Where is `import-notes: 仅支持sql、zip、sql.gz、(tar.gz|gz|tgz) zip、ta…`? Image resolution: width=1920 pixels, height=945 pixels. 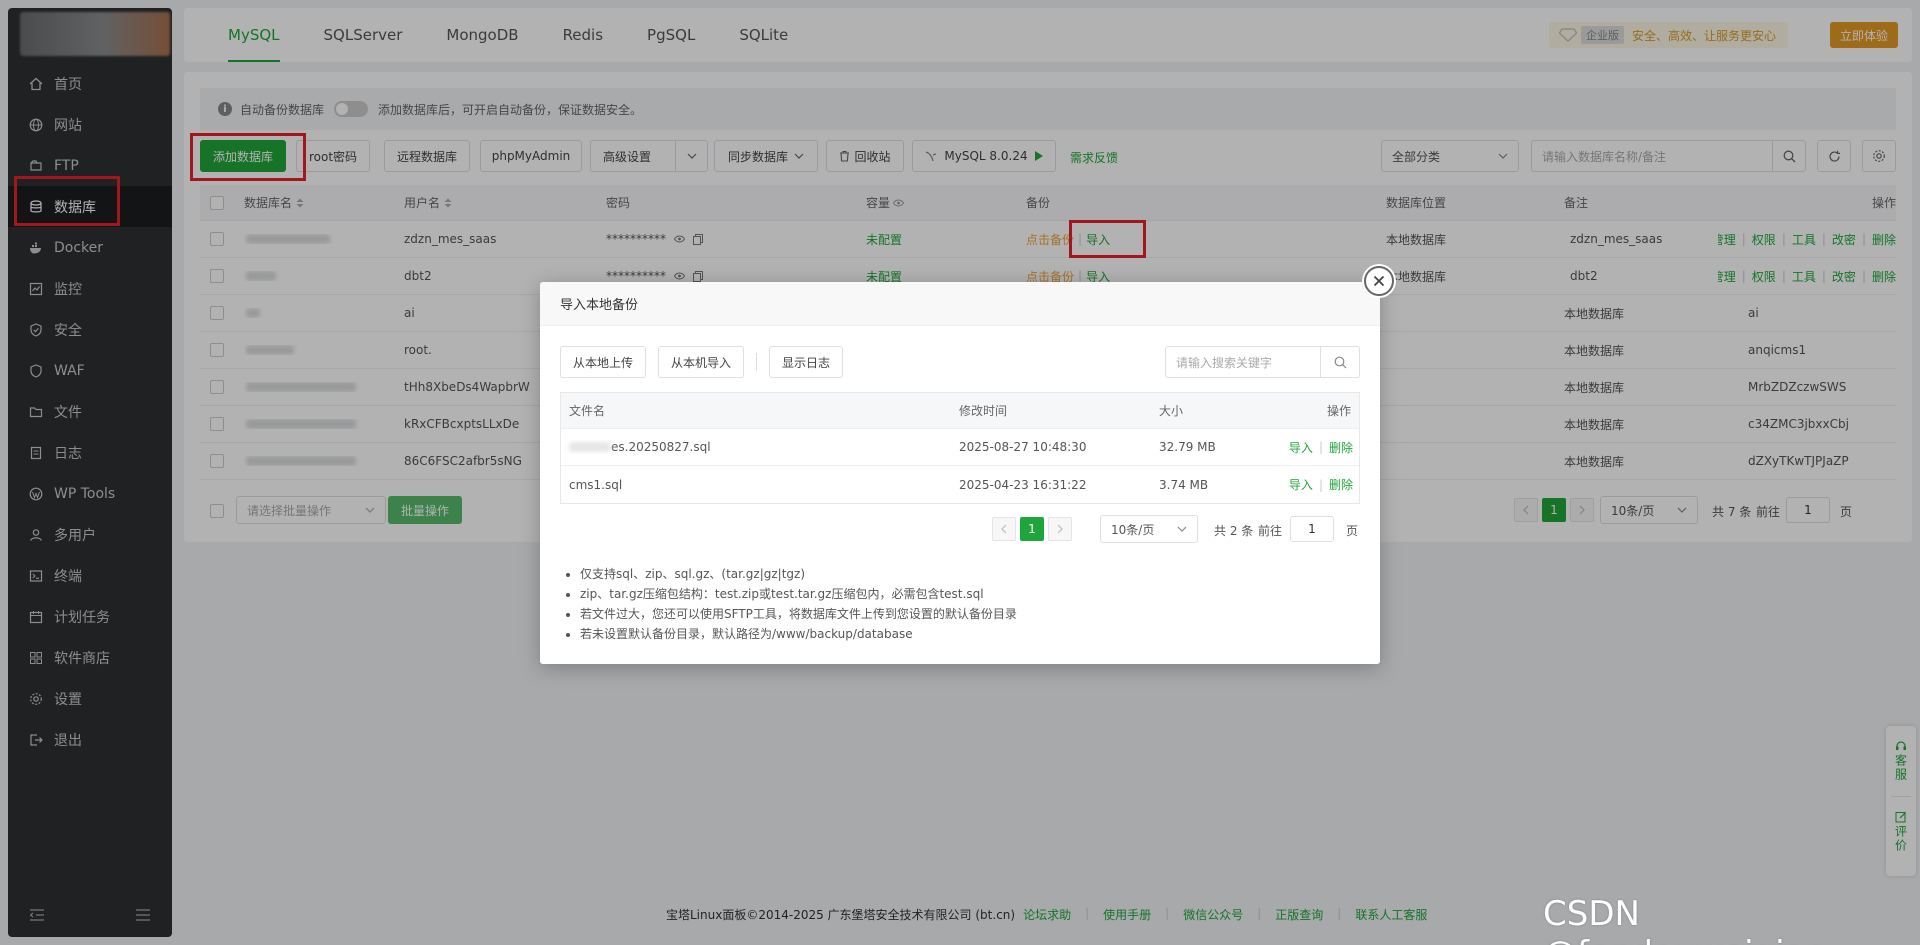 import-notes: 仅支持sql、zip、sql.gz、(tar.gz|gz|tgz) zip、ta… is located at coordinates (798, 604).